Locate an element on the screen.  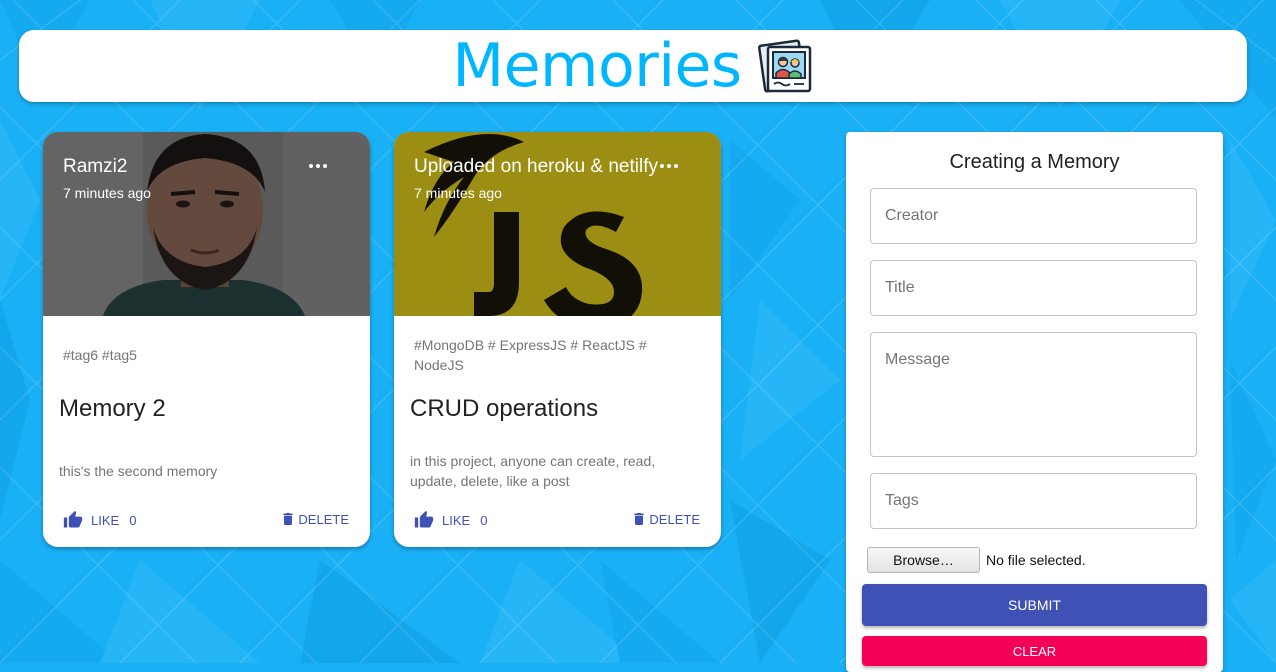
creator-field: Creator is located at coordinates (1033, 216).